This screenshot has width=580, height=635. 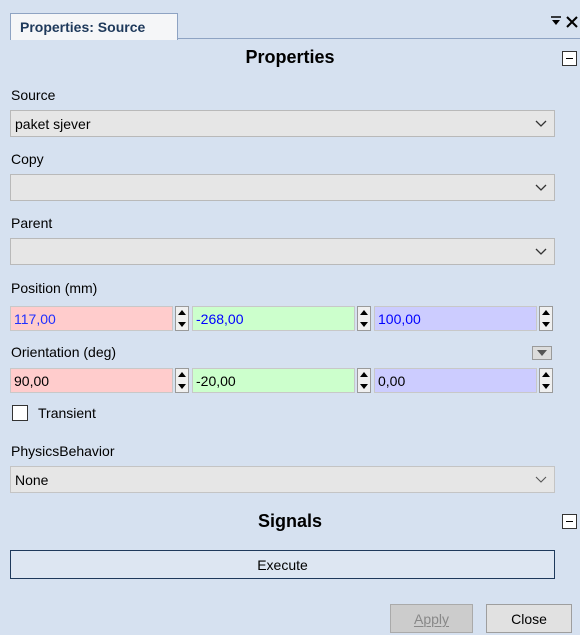 What do you see at coordinates (32, 479) in the screenshot?
I see `physics-value: None` at bounding box center [32, 479].